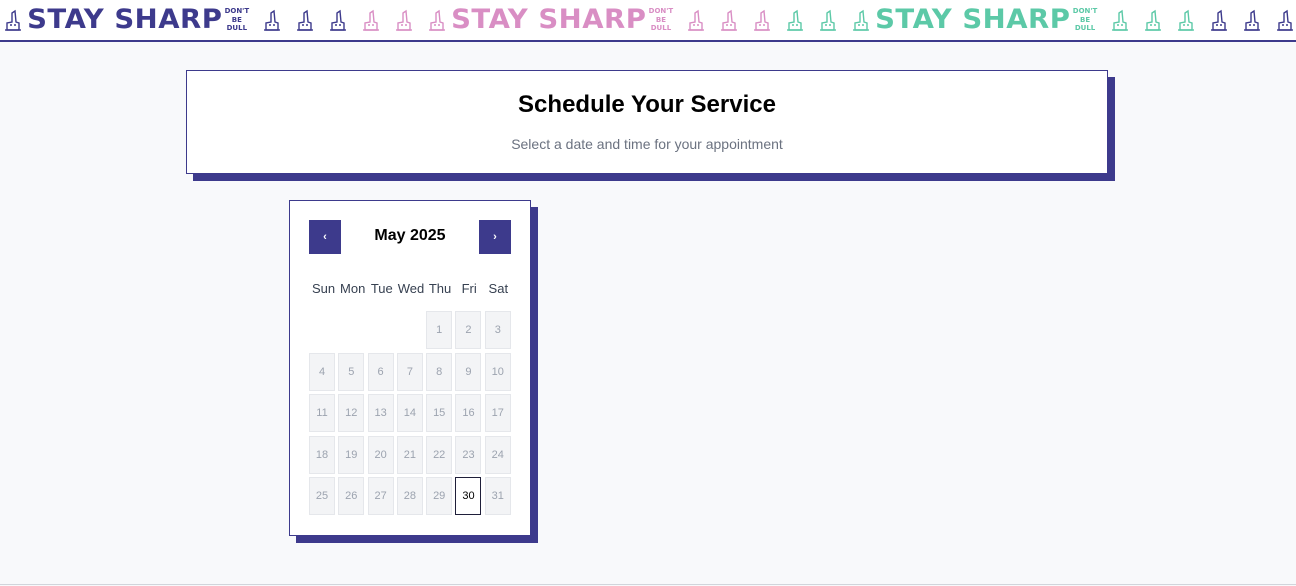 The height and width of the screenshot is (586, 1296). What do you see at coordinates (380, 371) in the screenshot?
I see `calendar-day-disabled: 6` at bounding box center [380, 371].